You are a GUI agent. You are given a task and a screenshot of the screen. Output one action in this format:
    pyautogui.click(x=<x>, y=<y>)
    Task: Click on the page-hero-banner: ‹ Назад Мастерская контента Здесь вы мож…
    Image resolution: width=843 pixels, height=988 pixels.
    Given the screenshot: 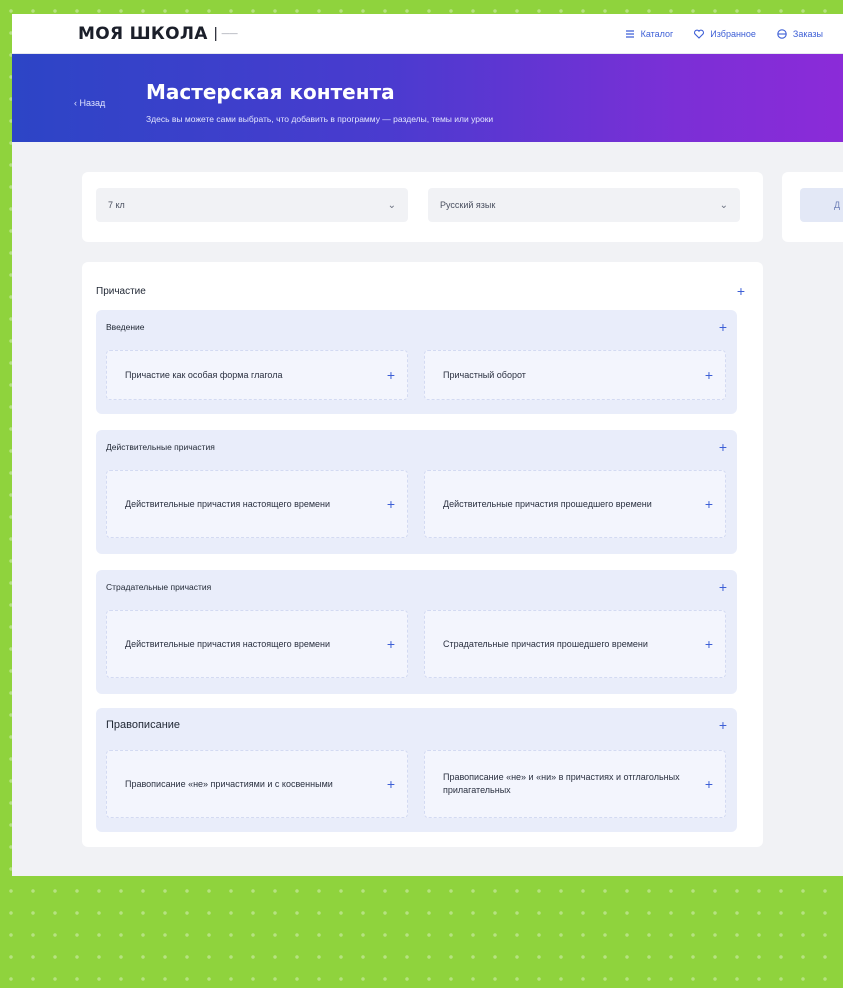 What is the action you would take?
    pyautogui.click(x=427, y=98)
    